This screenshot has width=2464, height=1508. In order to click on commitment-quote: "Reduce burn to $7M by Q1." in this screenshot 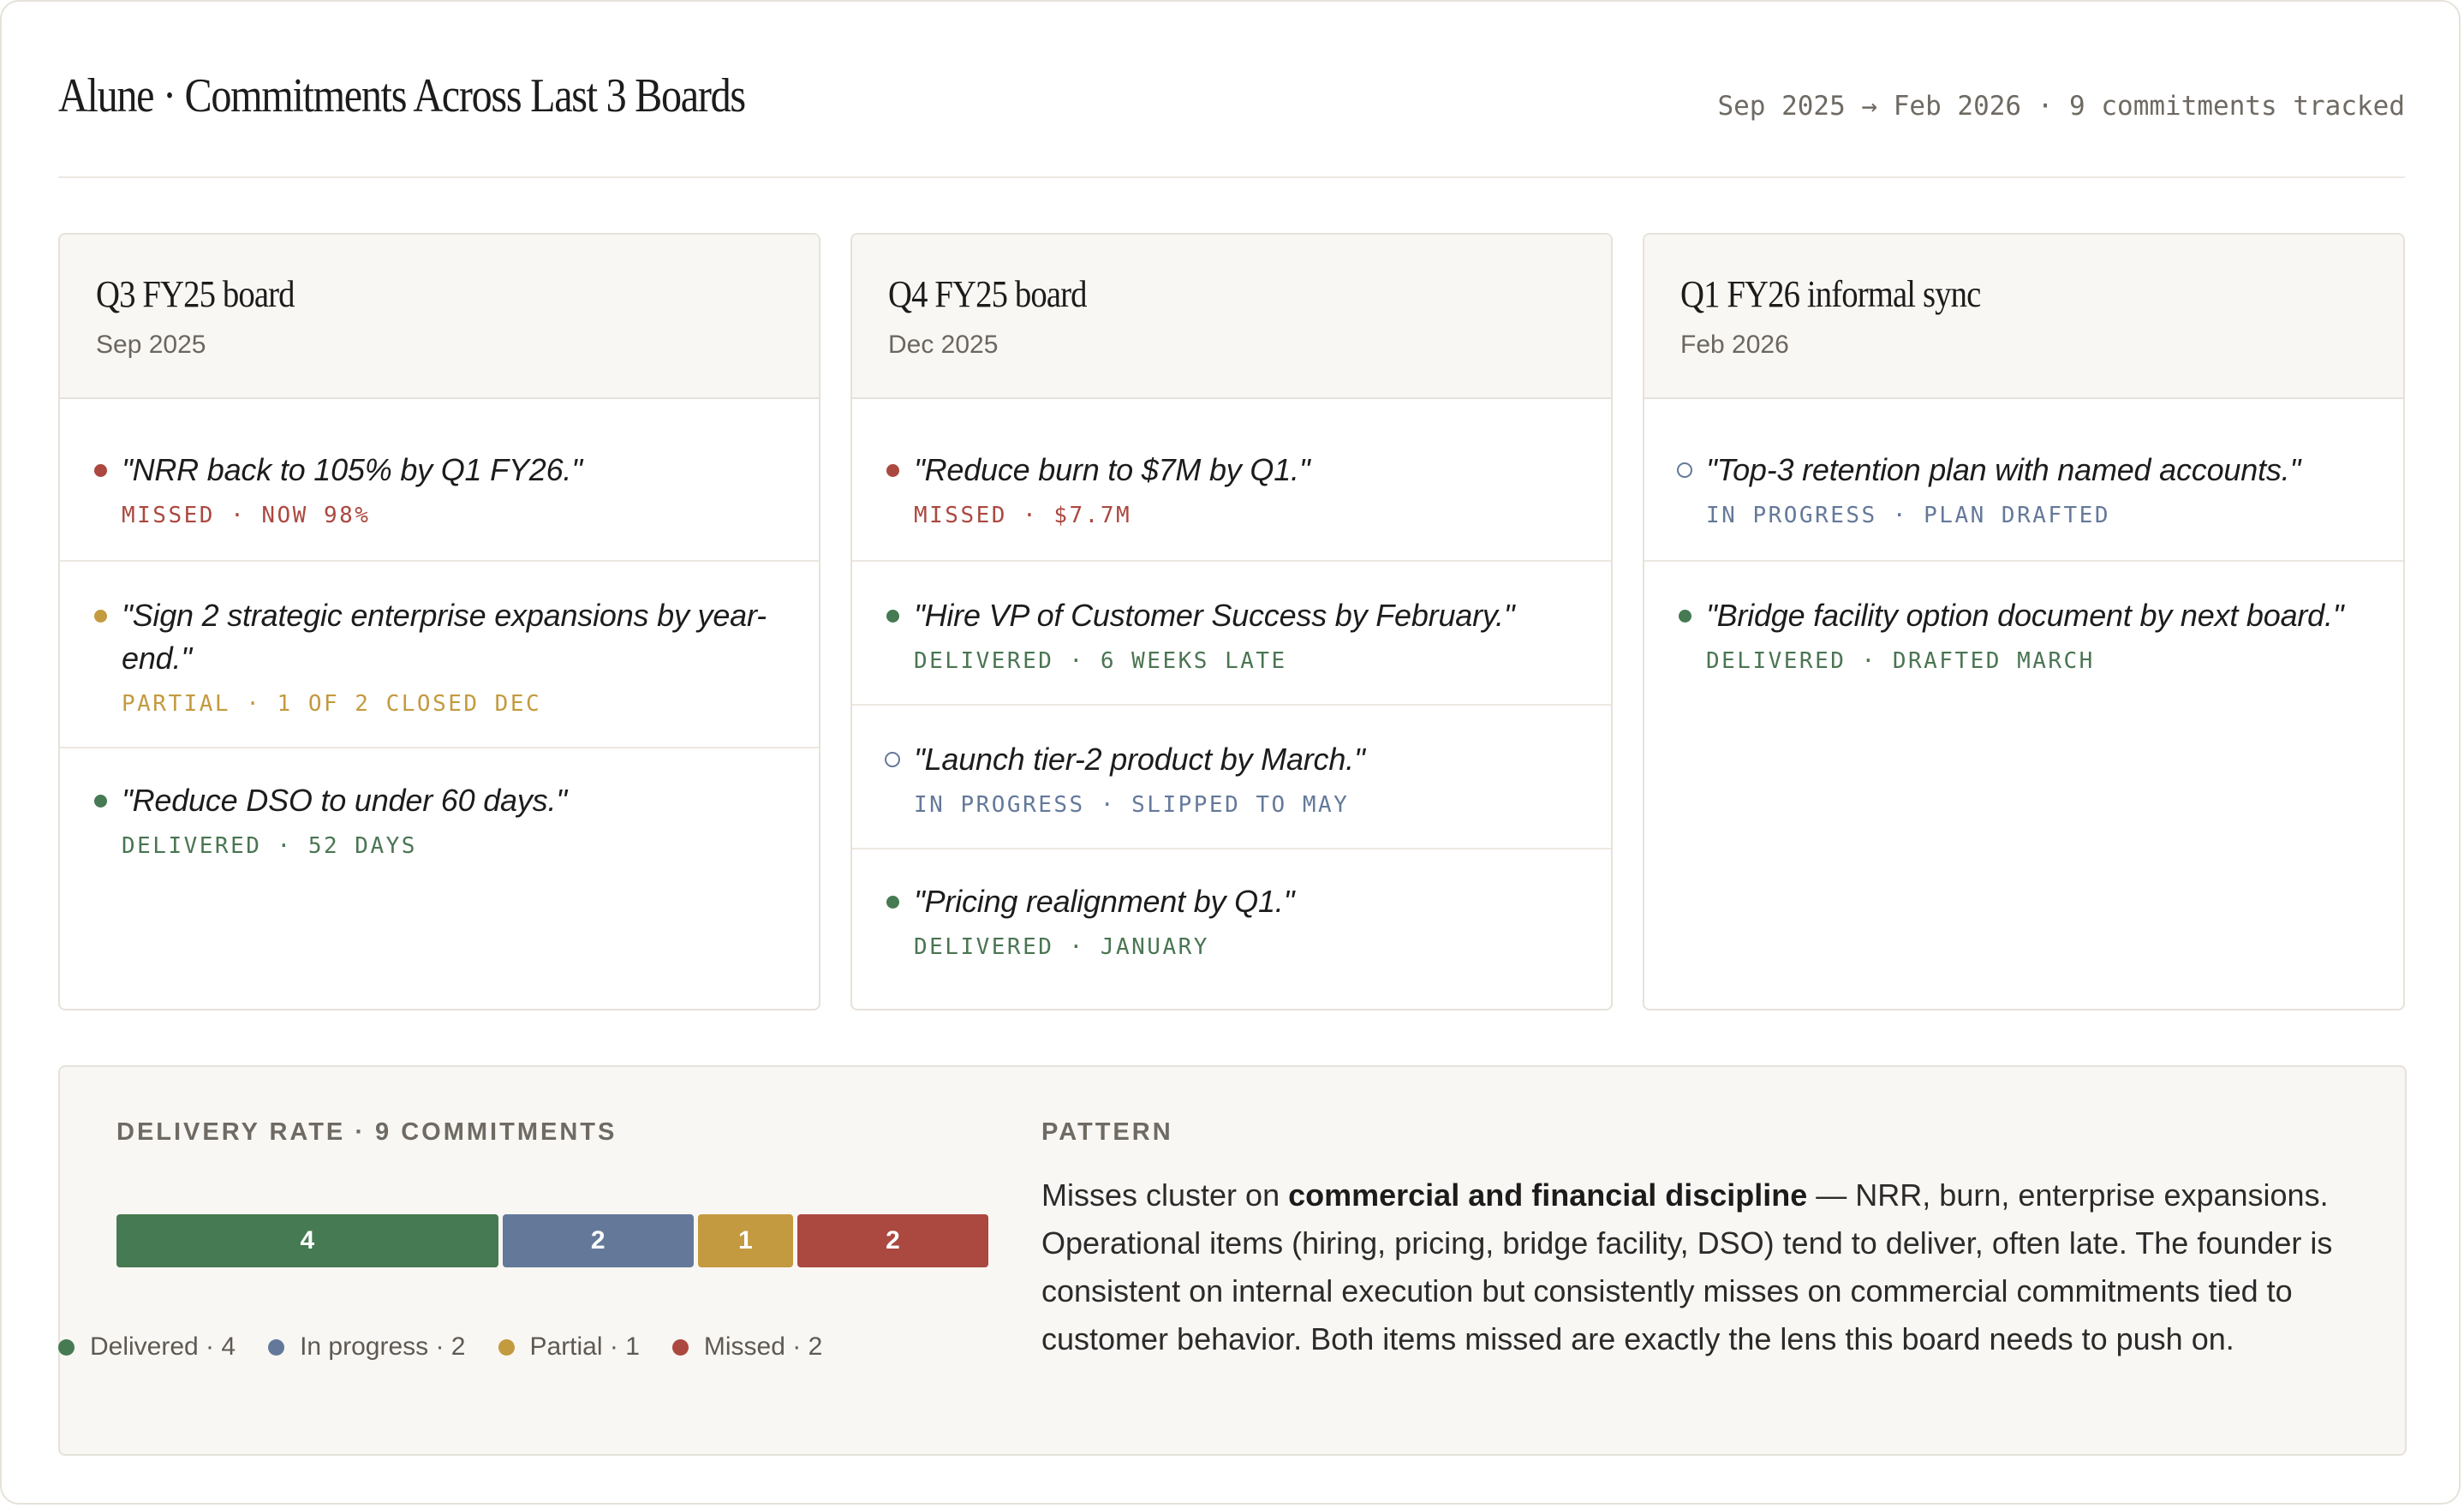, I will do `click(1112, 469)`.